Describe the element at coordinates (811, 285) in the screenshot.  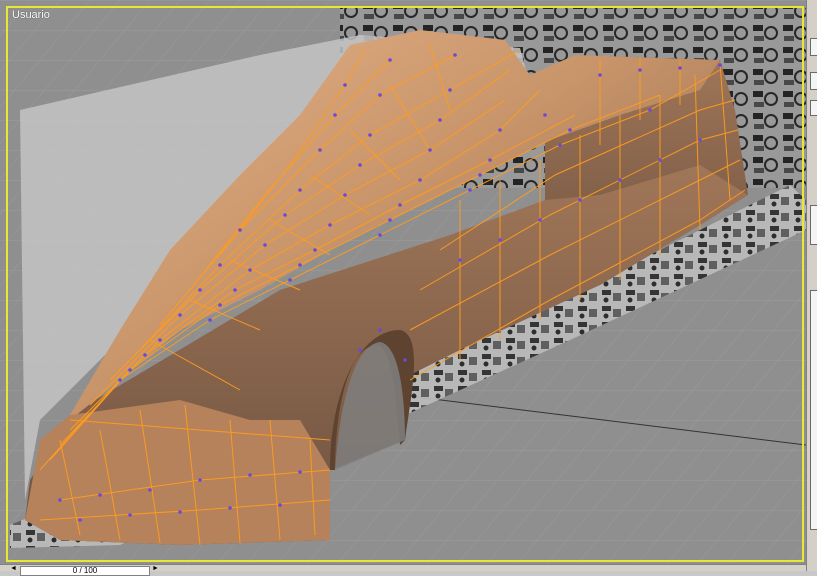
I see `command-panel-edge` at that location.